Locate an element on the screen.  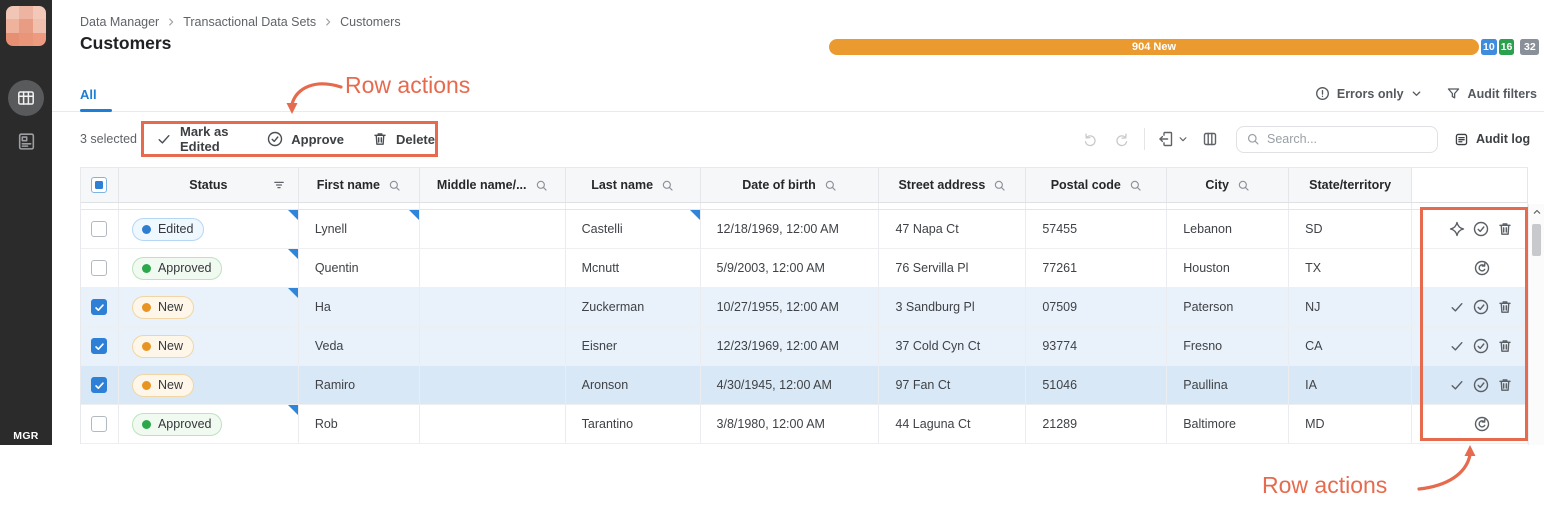
table-toolbar: Audit log is located at coordinates (1303, 139).